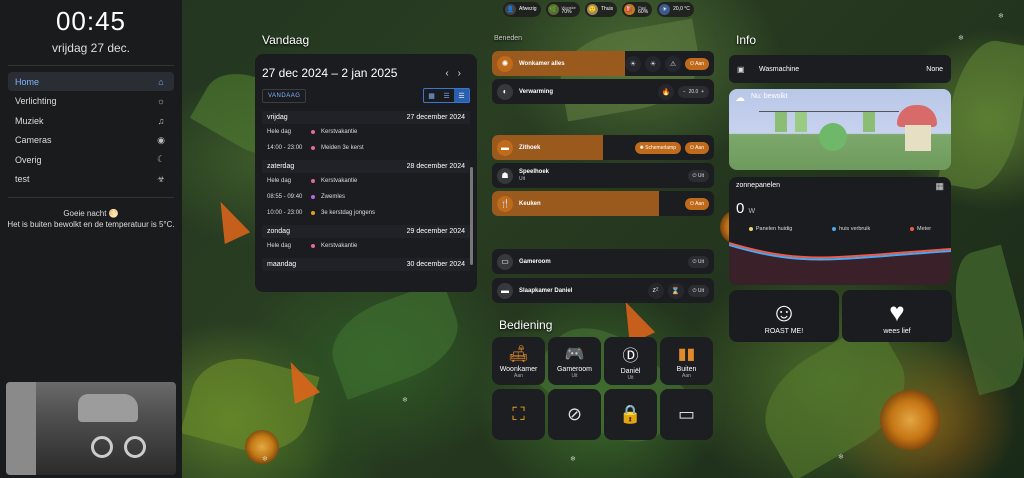 Image resolution: width=1024 pixels, height=478 pixels. I want to click on lock-rotate-button: 🔒, so click(630, 414).